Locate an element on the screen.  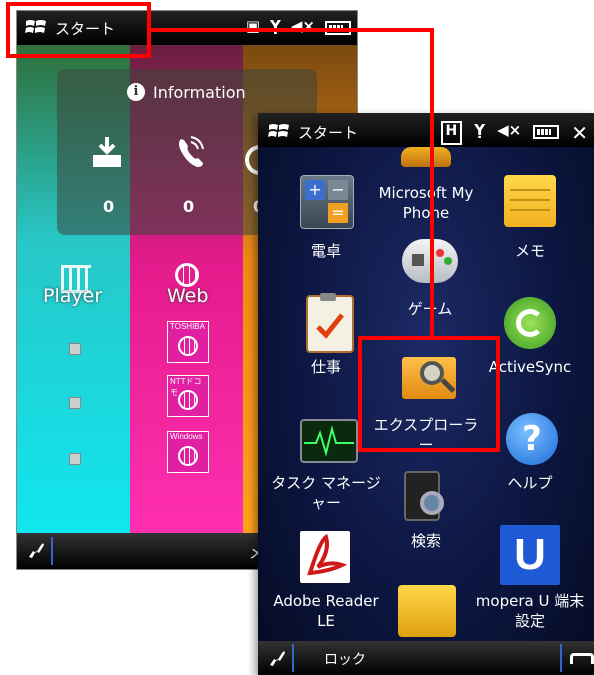
adobe-reader-icon is located at coordinates (325, 557).